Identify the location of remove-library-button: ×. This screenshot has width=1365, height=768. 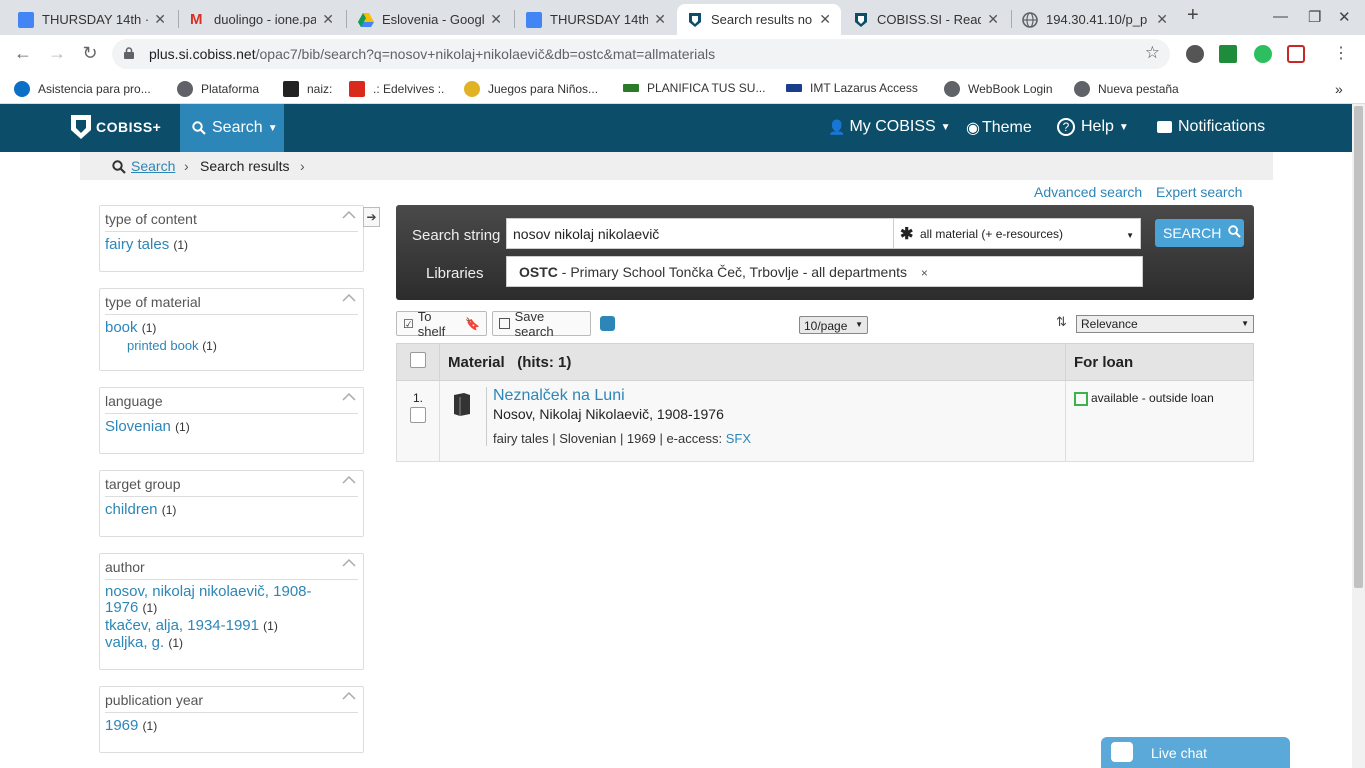
(924, 273).